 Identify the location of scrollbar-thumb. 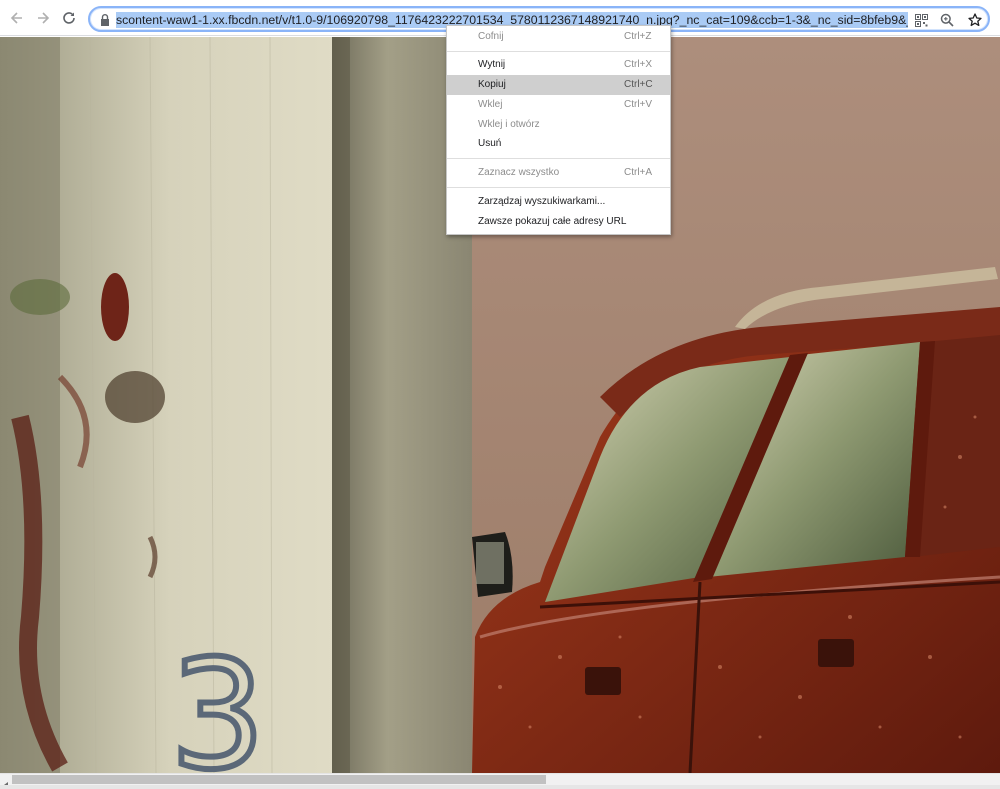
(279, 779).